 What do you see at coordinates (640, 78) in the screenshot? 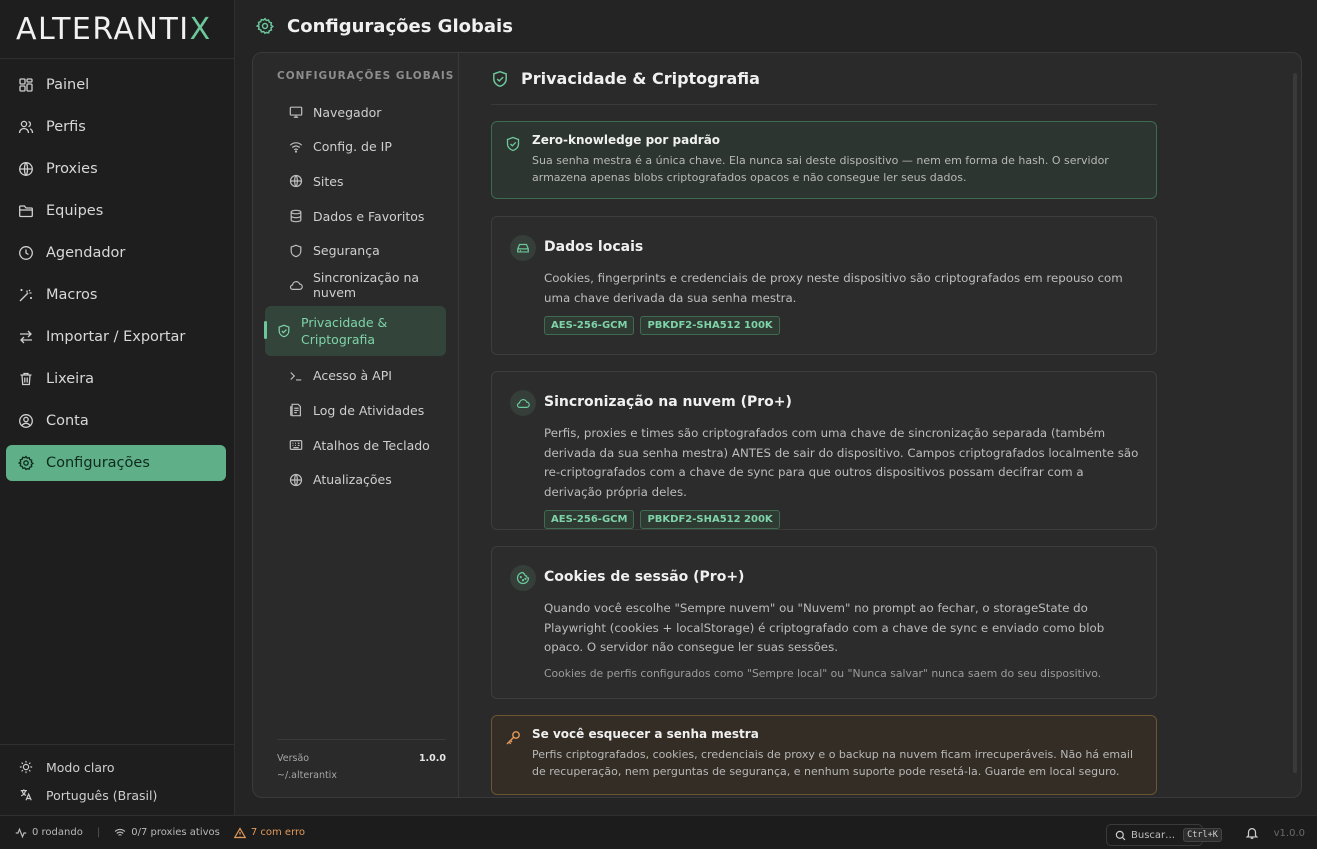
I see `section-title: Privacidade & Criptografia` at bounding box center [640, 78].